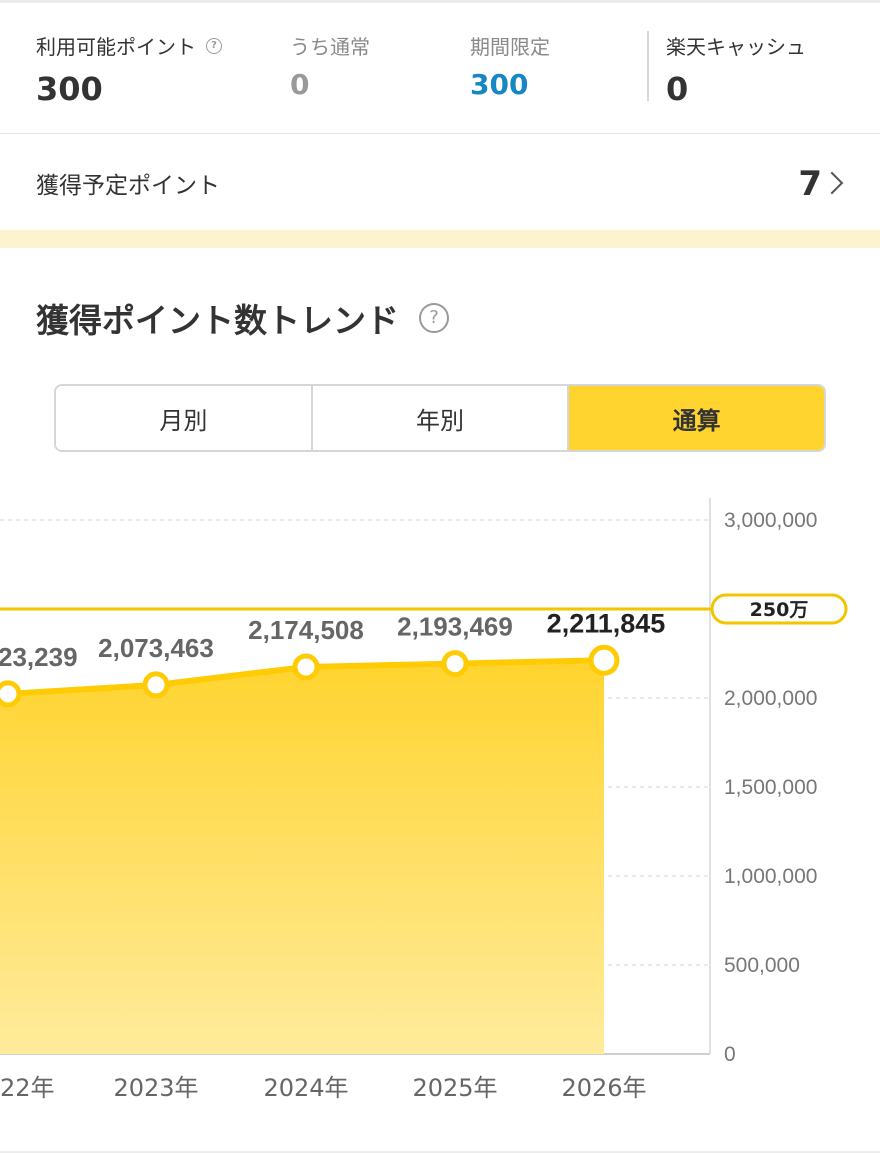 The height and width of the screenshot is (1153, 880). Describe the element at coordinates (832, 183) in the screenshot. I see `chevron-right-icon` at that location.